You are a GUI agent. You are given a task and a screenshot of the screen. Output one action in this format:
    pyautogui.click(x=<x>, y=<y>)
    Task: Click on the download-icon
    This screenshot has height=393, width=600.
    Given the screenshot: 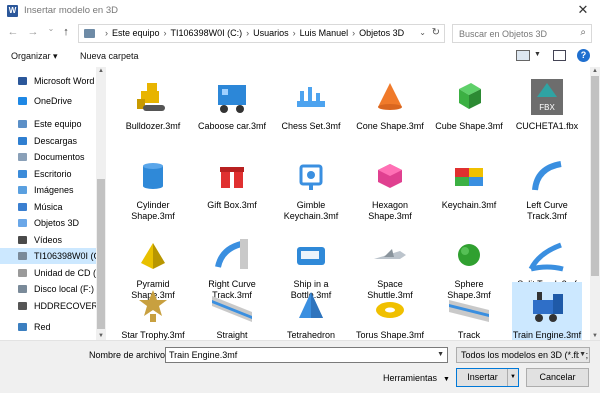 What is the action you would take?
    pyautogui.click(x=22, y=141)
    